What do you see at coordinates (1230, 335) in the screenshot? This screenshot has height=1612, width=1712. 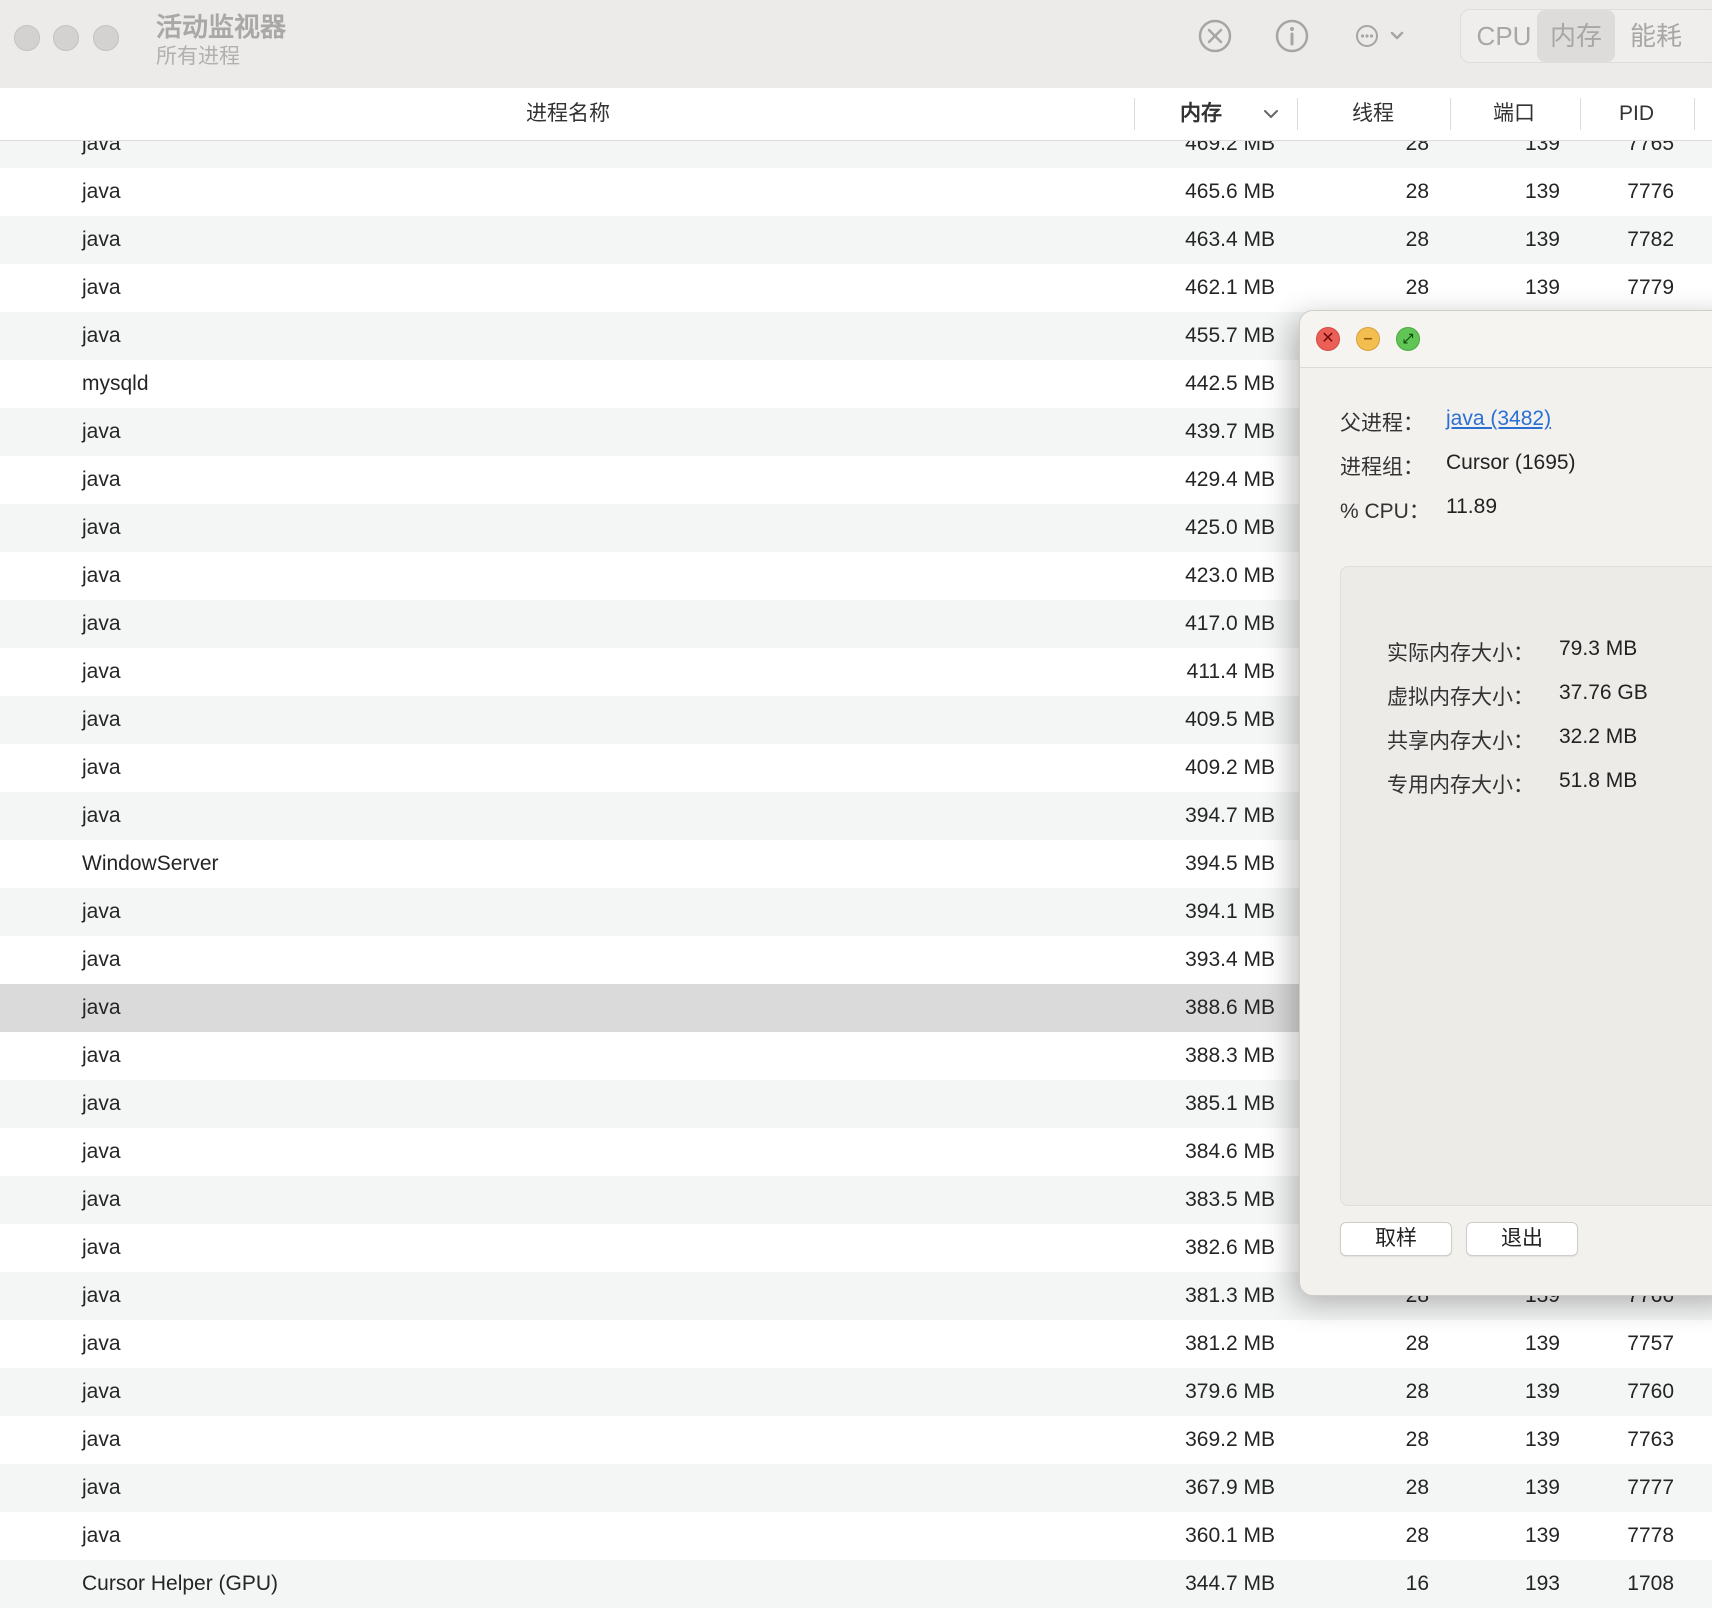 I see `memory-cell: 455.7 MB` at bounding box center [1230, 335].